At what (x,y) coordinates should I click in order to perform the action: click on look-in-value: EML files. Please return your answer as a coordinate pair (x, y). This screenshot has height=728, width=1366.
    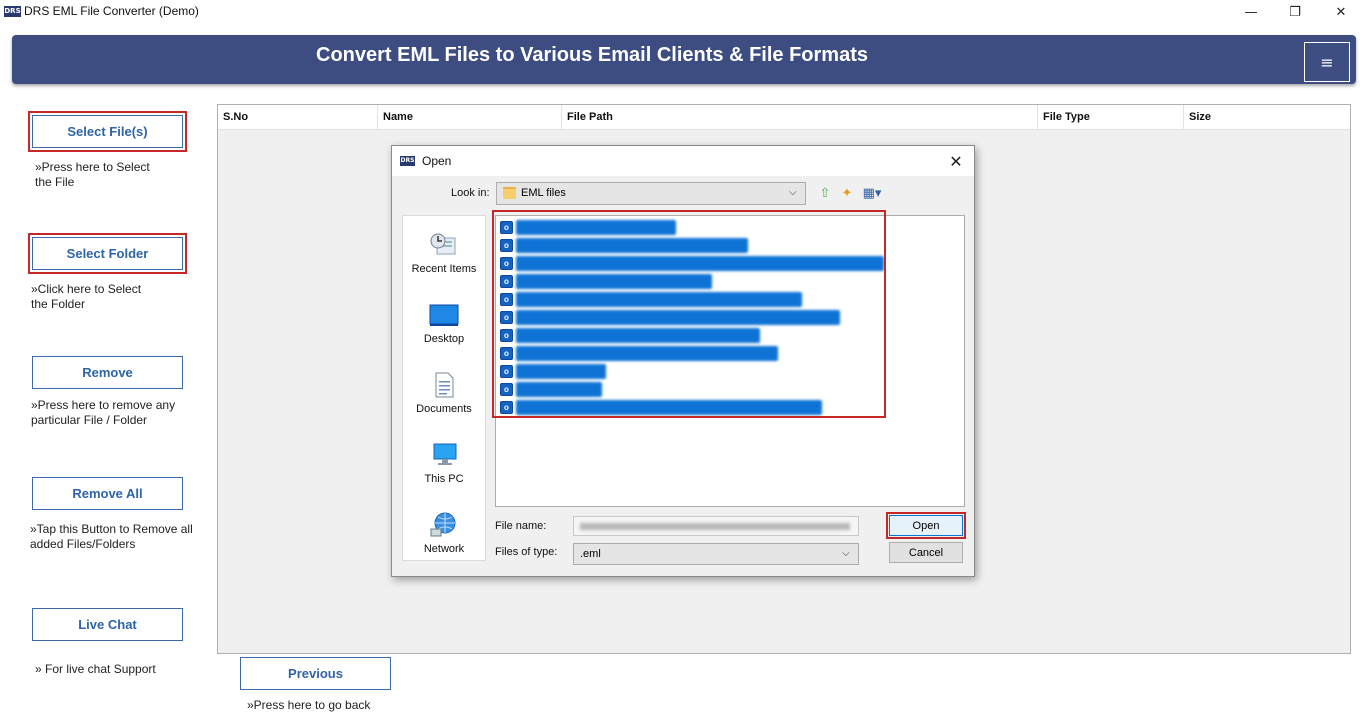
    Looking at the image, I should click on (543, 193).